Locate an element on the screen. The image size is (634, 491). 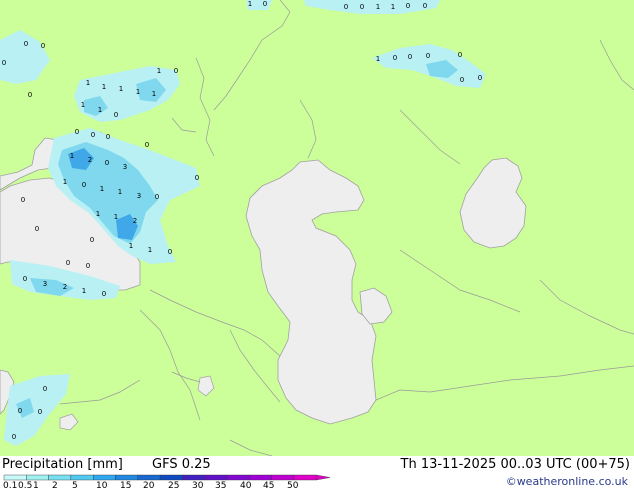
forecast-datetime: Th 13-11-2025 00..03 UTC (00+75) is located at coordinates (515, 464).